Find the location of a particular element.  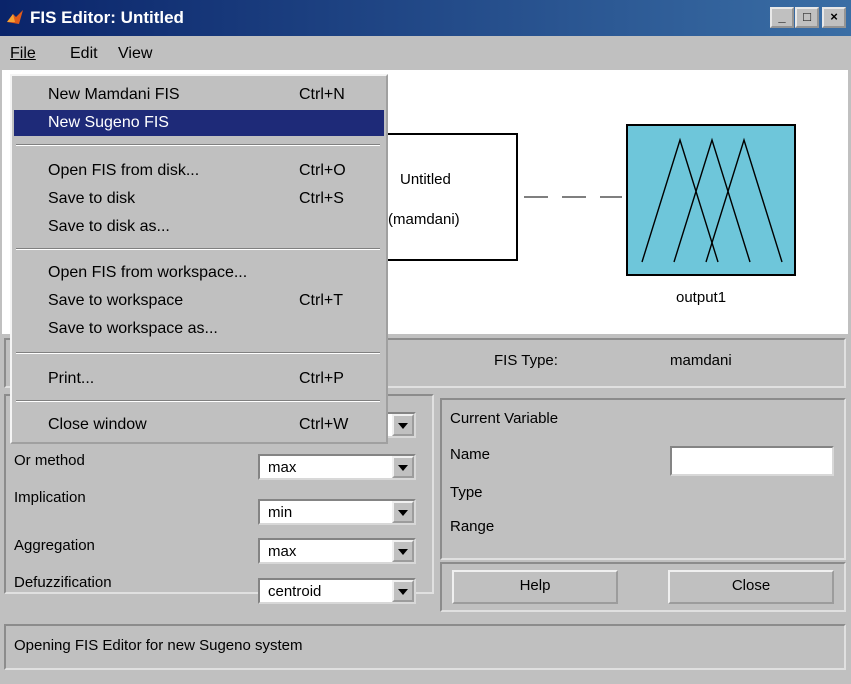

menu-item-label: Close window is located at coordinates (97, 424).